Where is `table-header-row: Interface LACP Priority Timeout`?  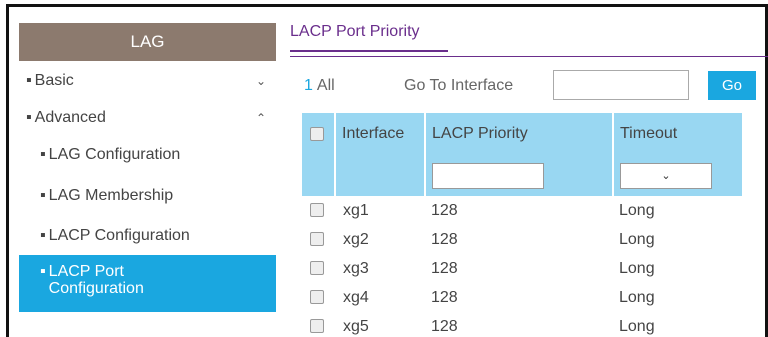 table-header-row: Interface LACP Priority Timeout is located at coordinates (522, 134).